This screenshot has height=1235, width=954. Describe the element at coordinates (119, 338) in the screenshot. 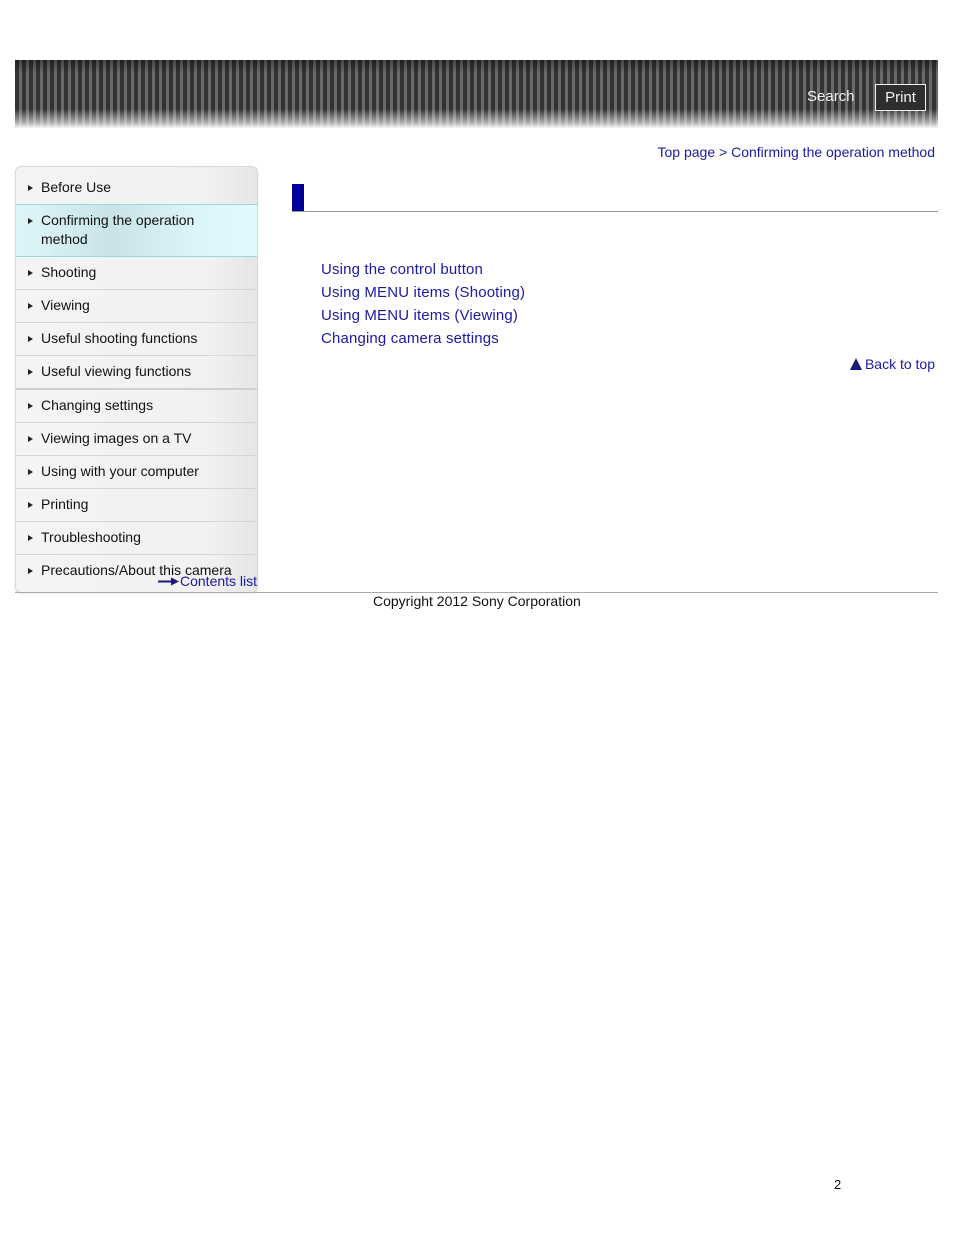

I see `sidebar-item-label: Useful shooting functions` at that location.